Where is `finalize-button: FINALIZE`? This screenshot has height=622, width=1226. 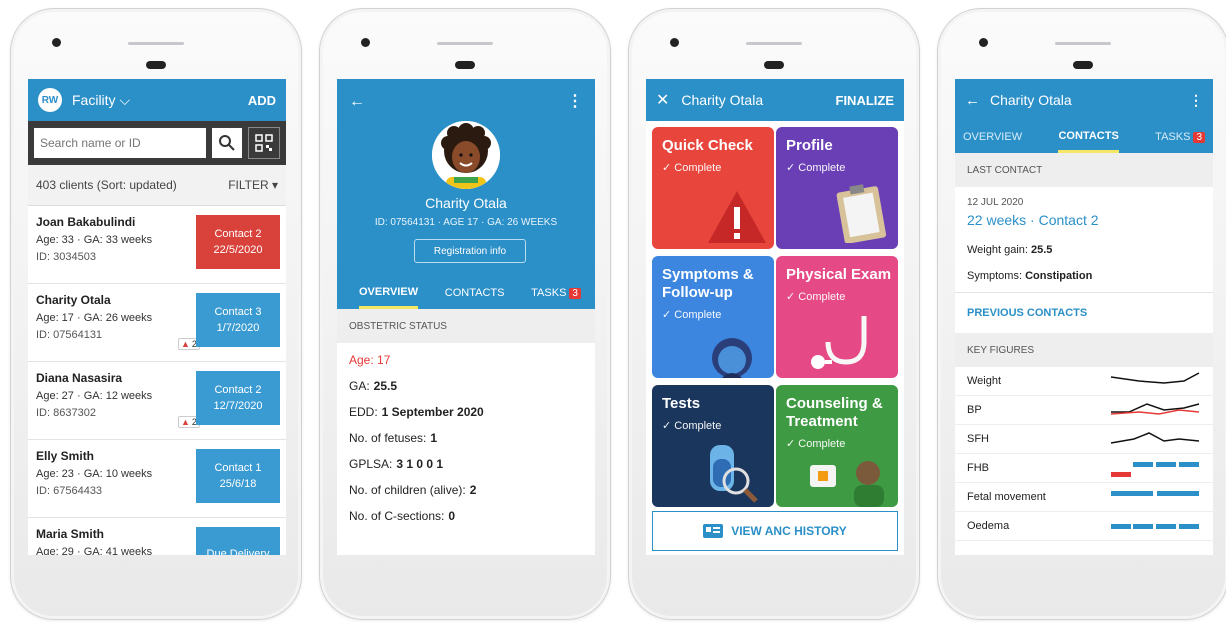 finalize-button: FINALIZE is located at coordinates (865, 100).